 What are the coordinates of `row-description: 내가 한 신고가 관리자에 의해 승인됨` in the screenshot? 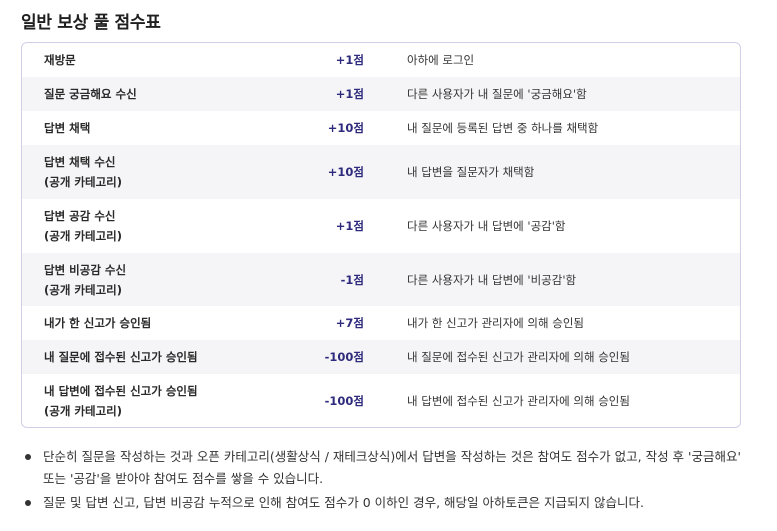 It's located at (495, 323).